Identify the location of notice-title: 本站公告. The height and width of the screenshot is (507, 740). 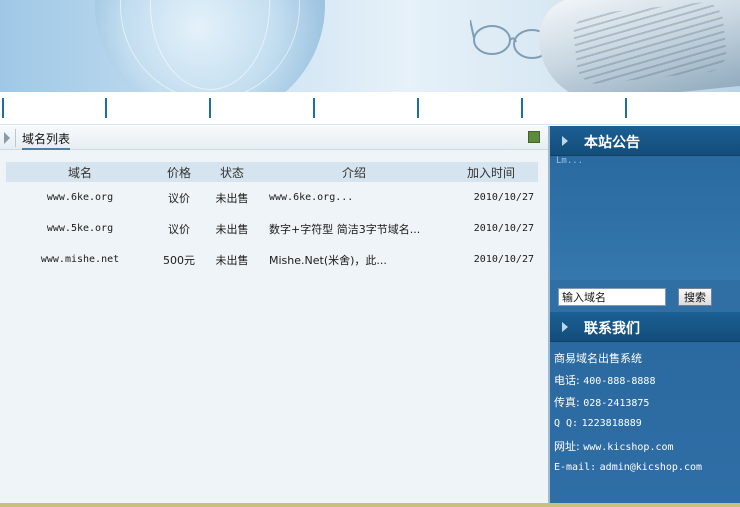
(612, 143).